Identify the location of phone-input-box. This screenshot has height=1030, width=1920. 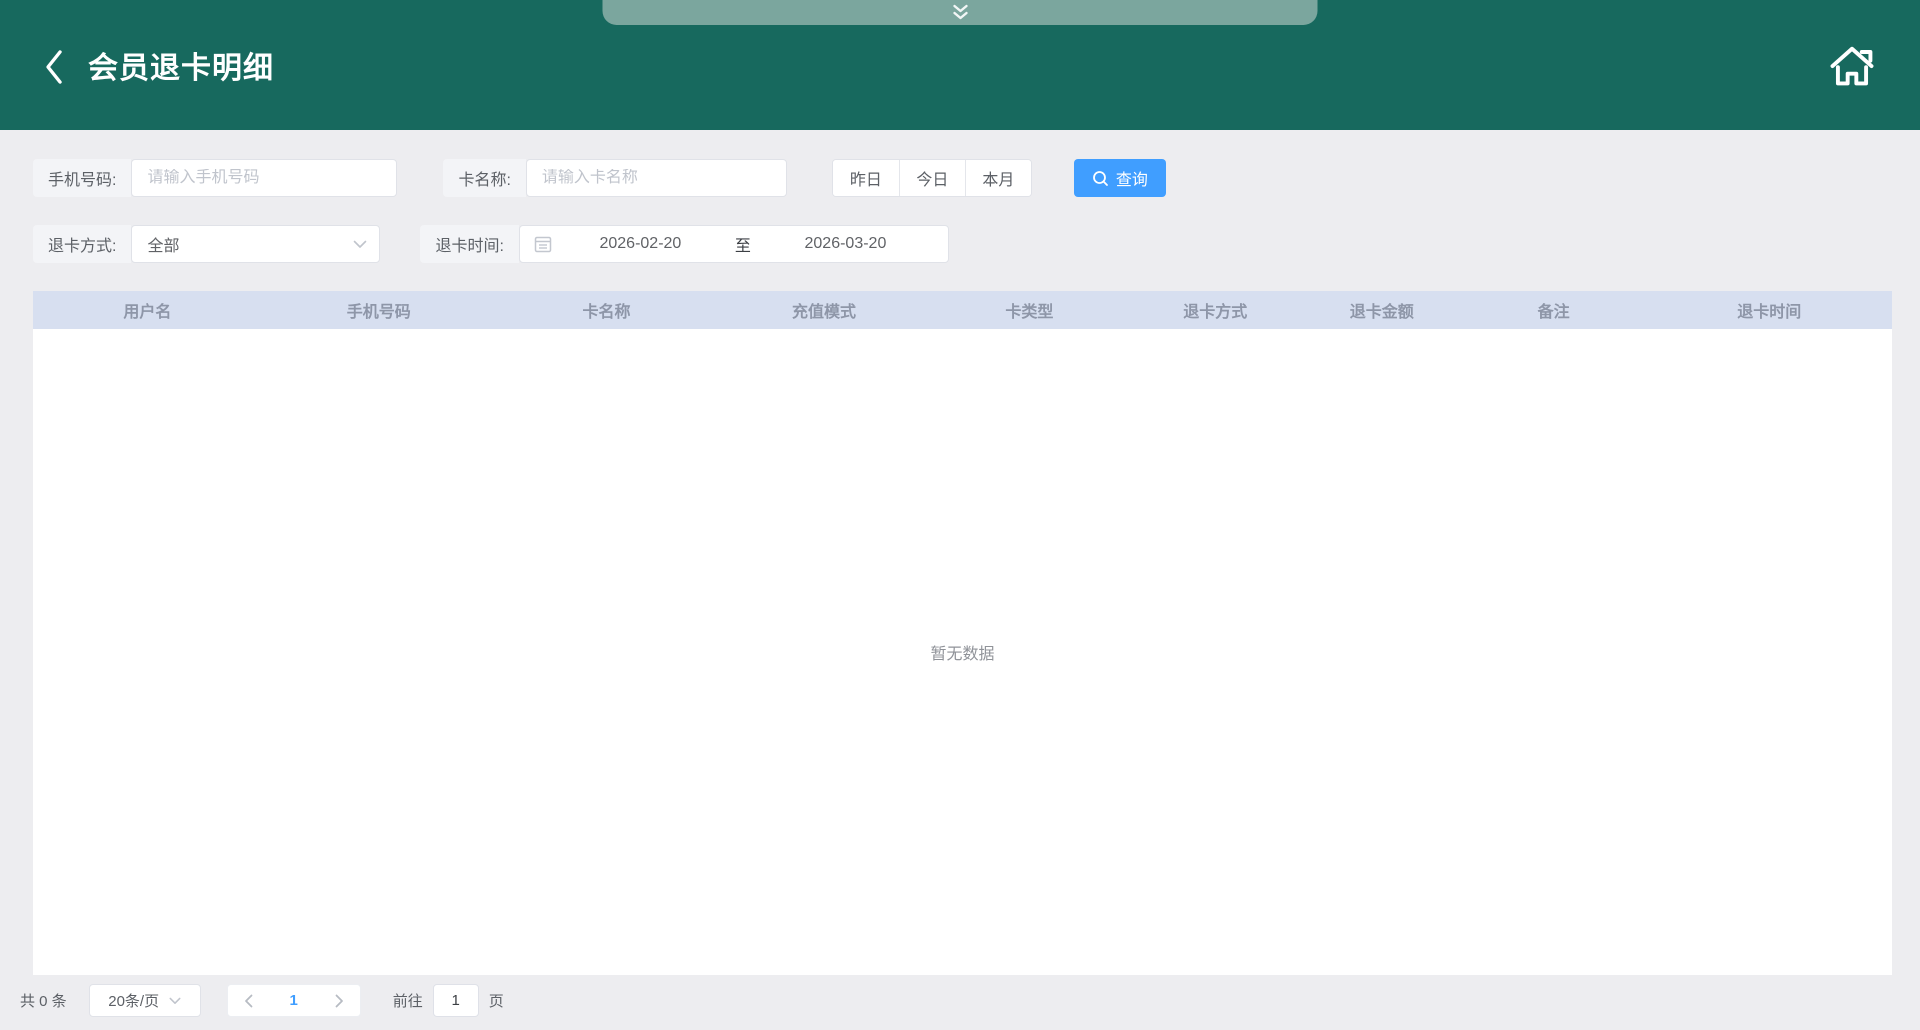
(264, 178).